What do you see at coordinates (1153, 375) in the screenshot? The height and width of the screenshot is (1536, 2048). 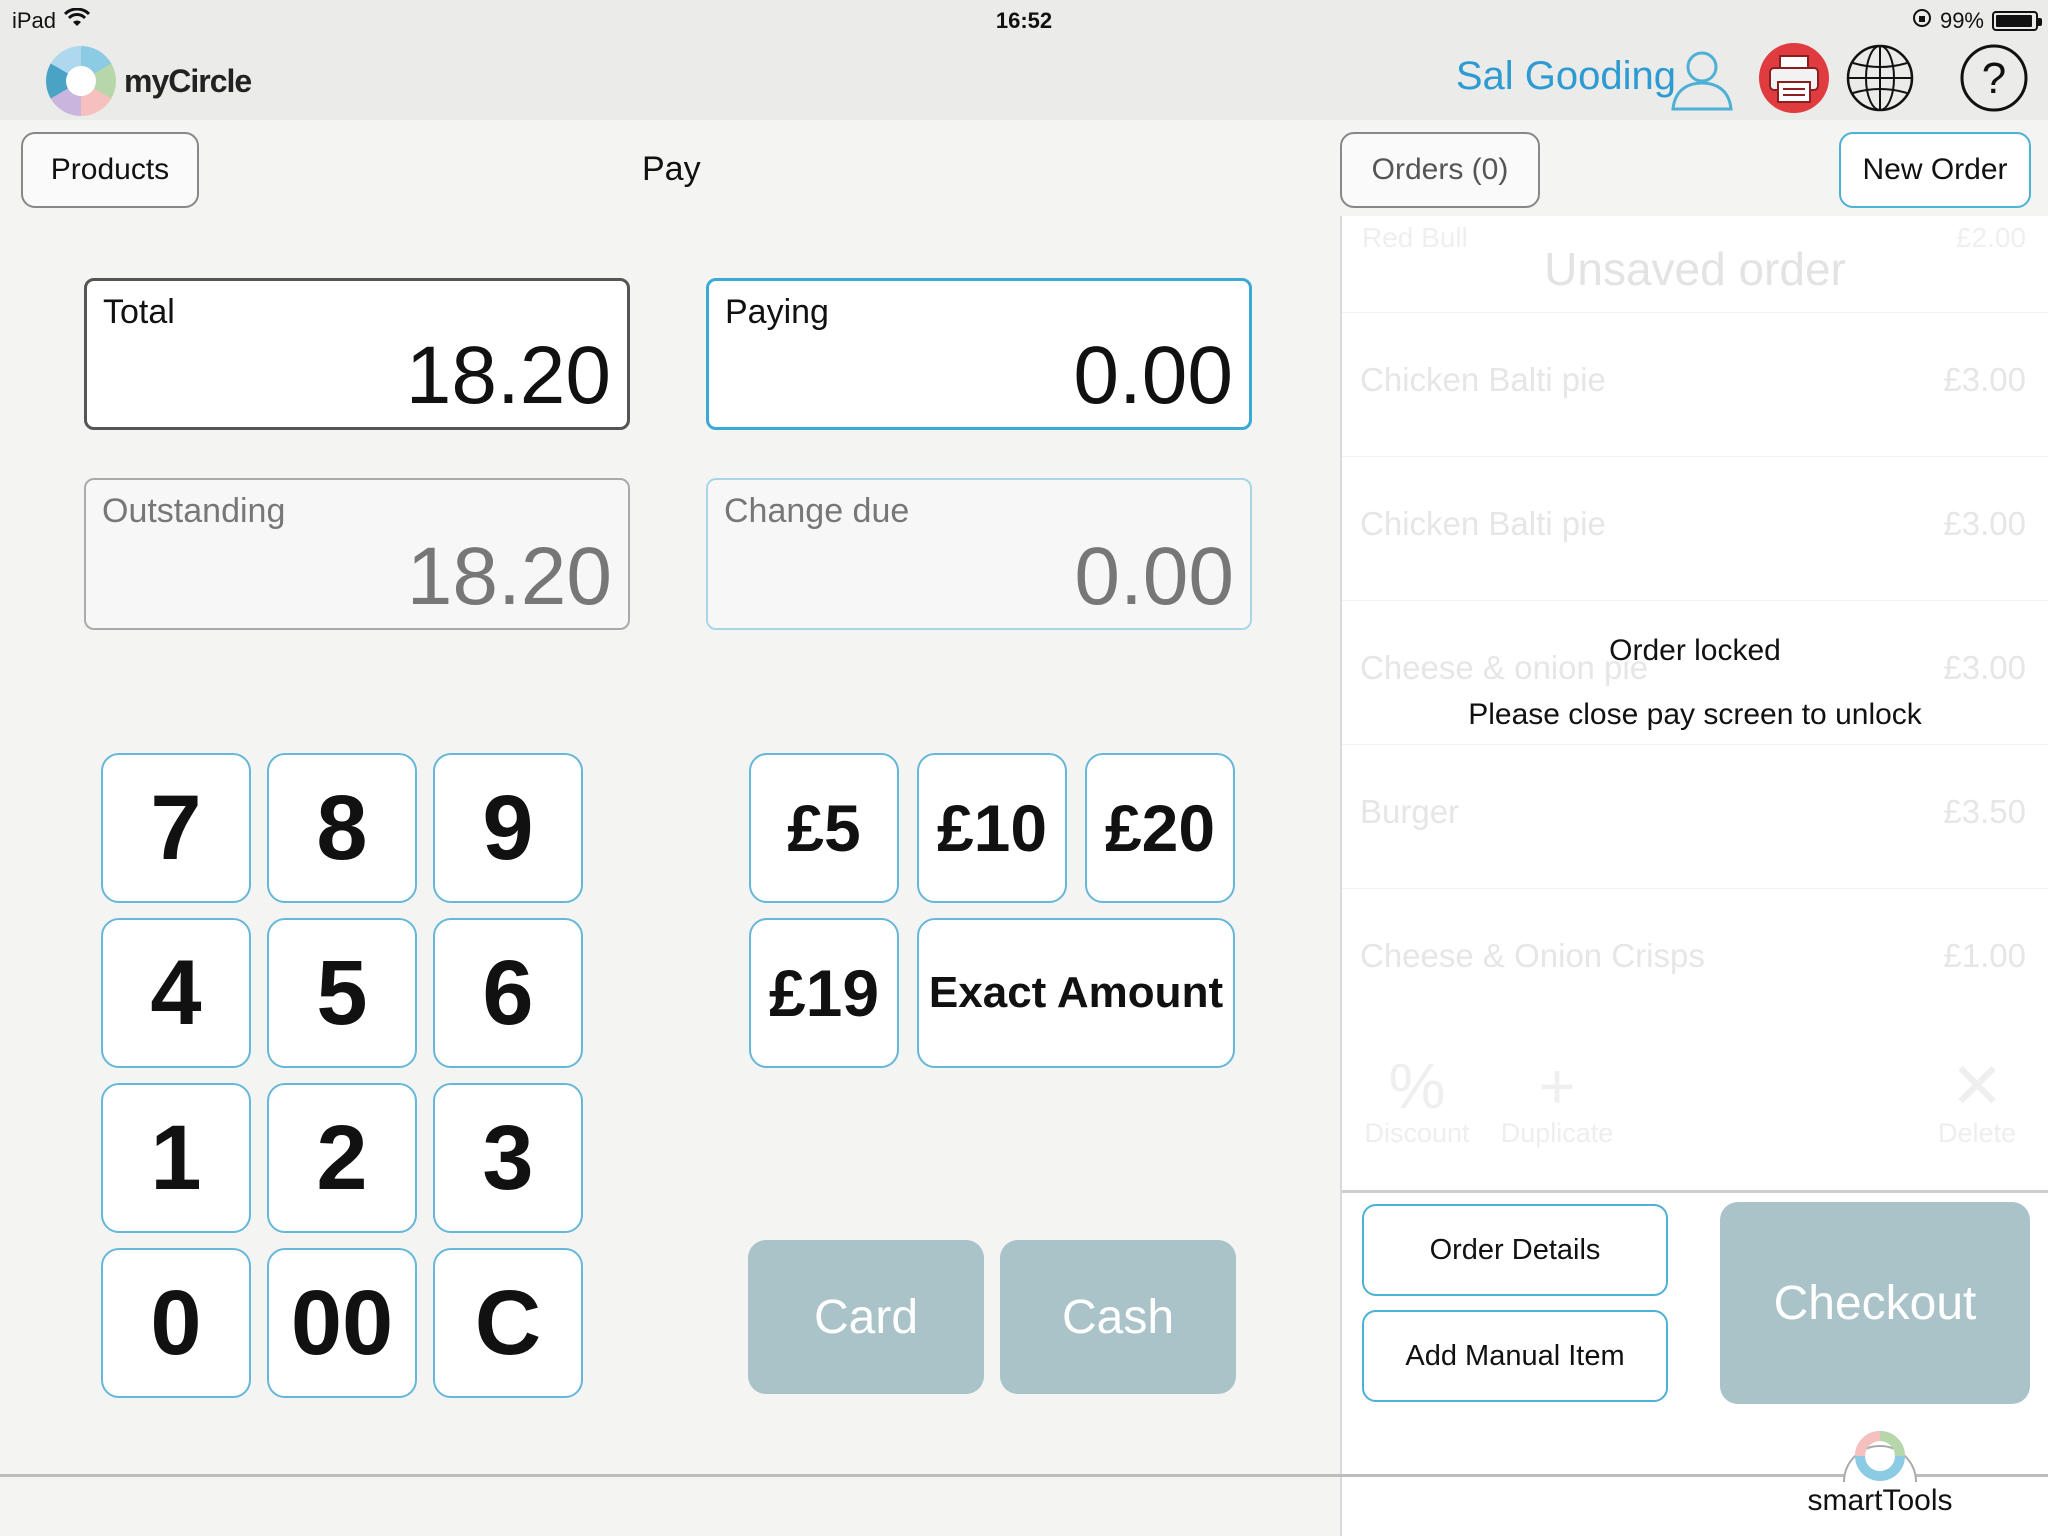 I see `paying-value: 0.00` at bounding box center [1153, 375].